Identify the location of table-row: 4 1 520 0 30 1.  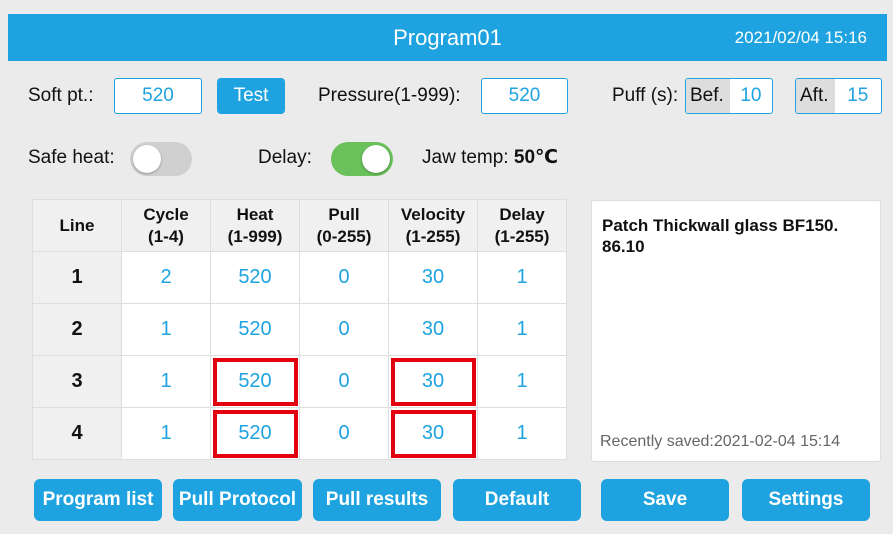
(299, 433).